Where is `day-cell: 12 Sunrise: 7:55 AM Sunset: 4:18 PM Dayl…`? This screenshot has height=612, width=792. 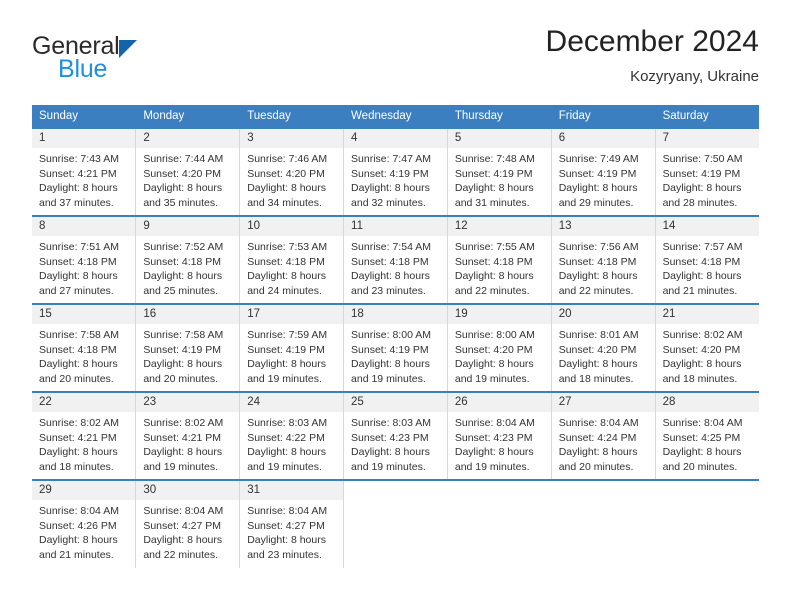
day-cell: 12 Sunrise: 7:55 AM Sunset: 4:18 PM Dayl… is located at coordinates (499, 259).